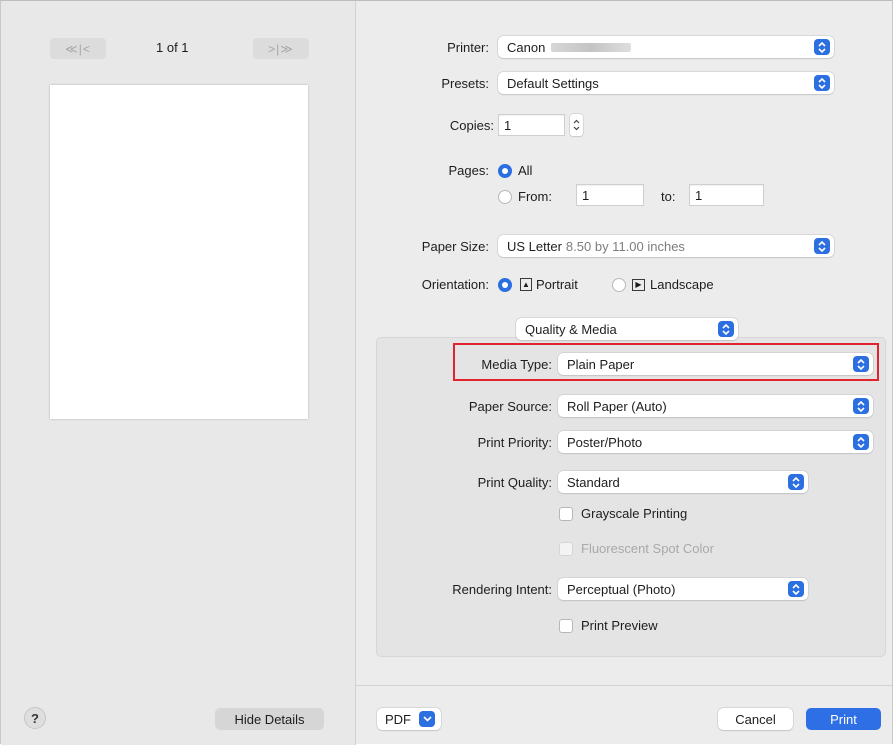 This screenshot has width=895, height=745. Describe the element at coordinates (647, 548) in the screenshot. I see `fluorescent-label: Fluorescent Spot Color` at that location.